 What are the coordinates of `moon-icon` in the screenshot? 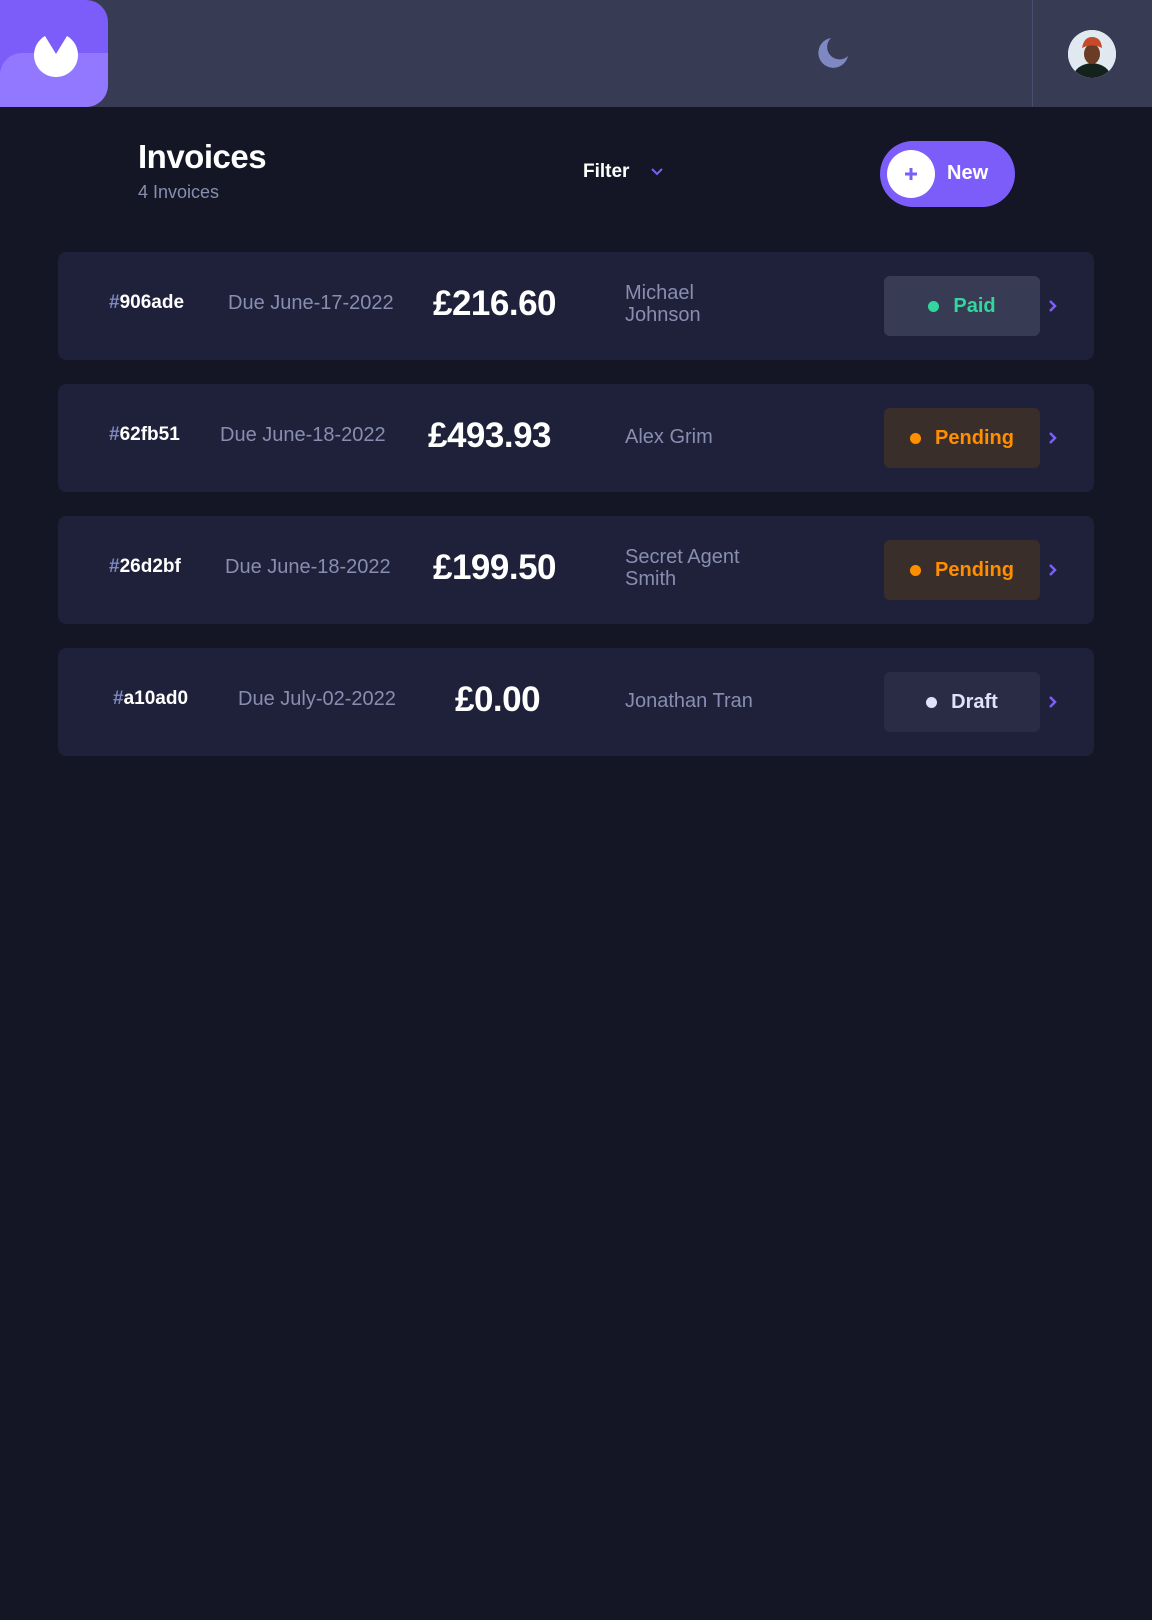 It's located at (833, 53).